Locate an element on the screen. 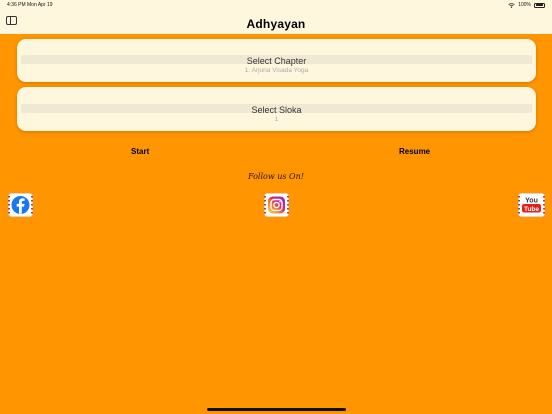 This screenshot has width=552, height=414. status-right: 100% is located at coordinates (526, 5).